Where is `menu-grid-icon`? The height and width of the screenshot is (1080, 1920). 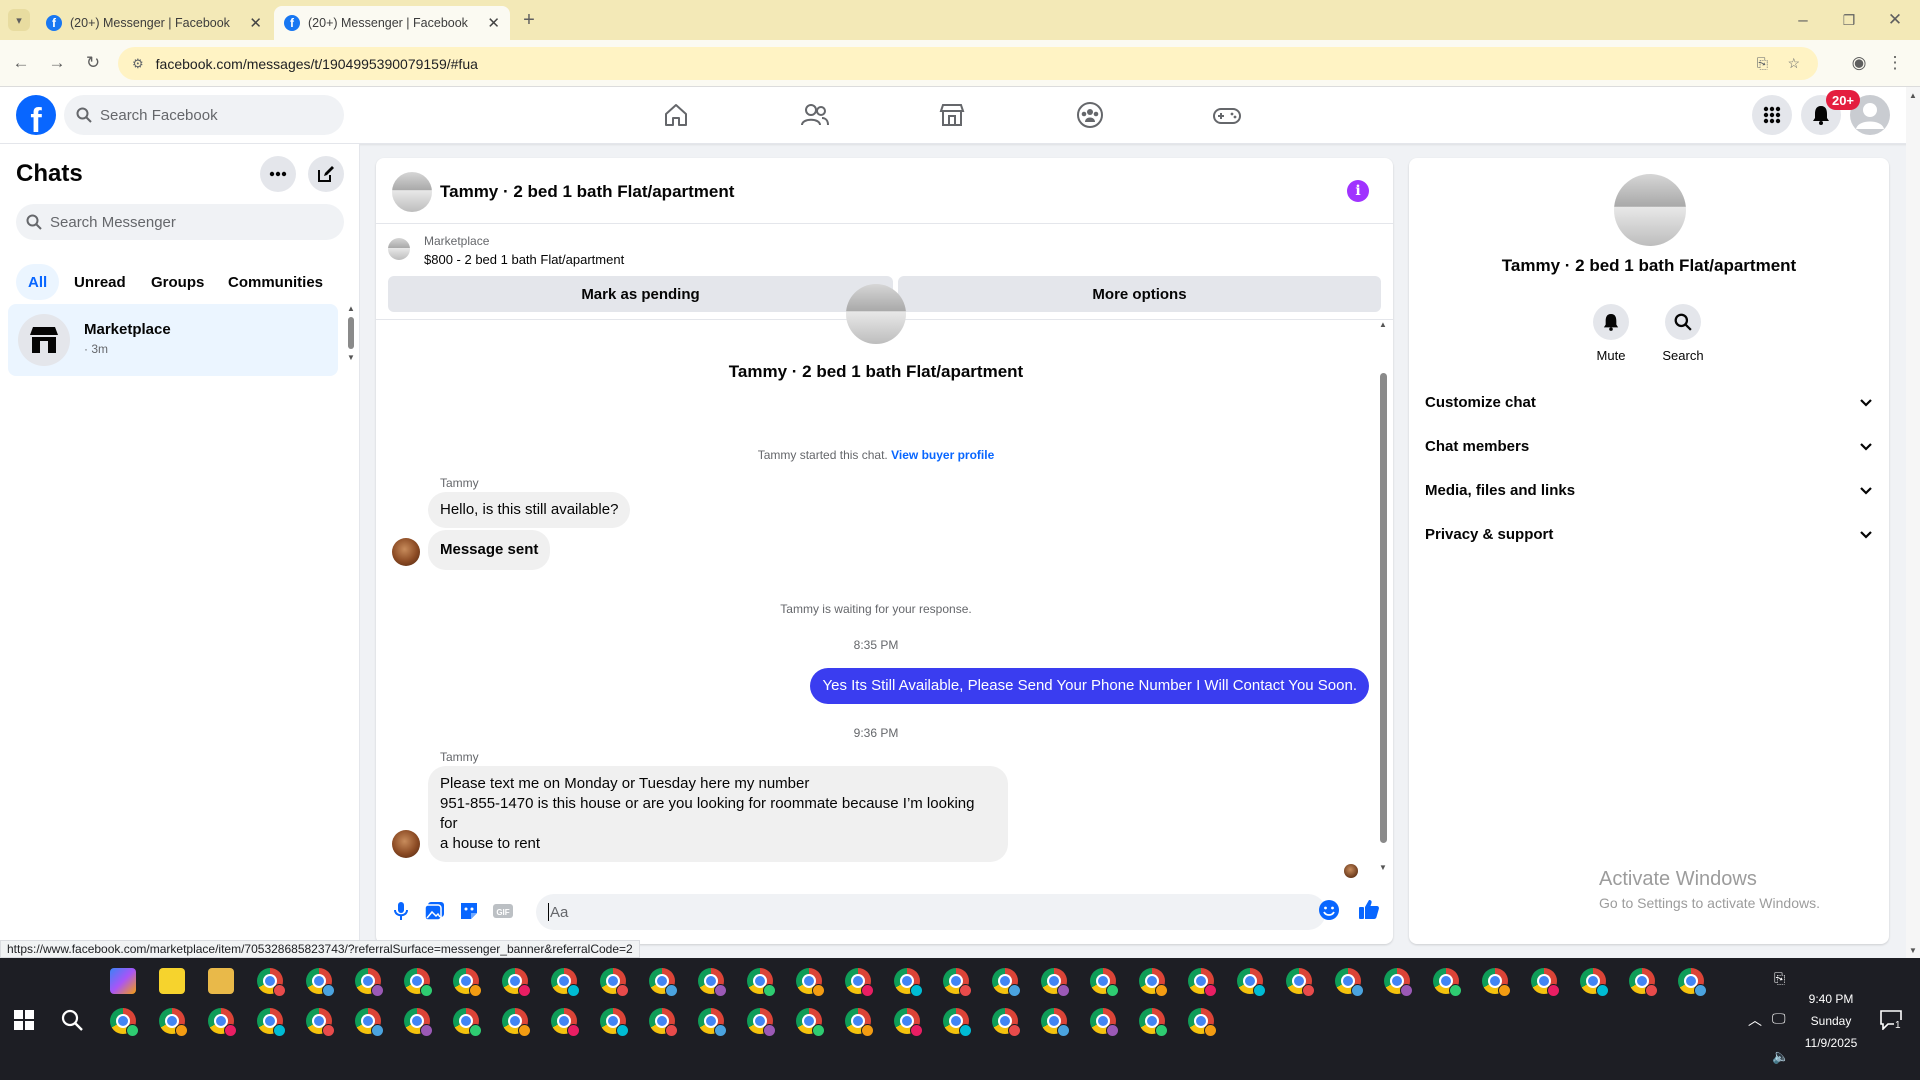 menu-grid-icon is located at coordinates (1772, 115).